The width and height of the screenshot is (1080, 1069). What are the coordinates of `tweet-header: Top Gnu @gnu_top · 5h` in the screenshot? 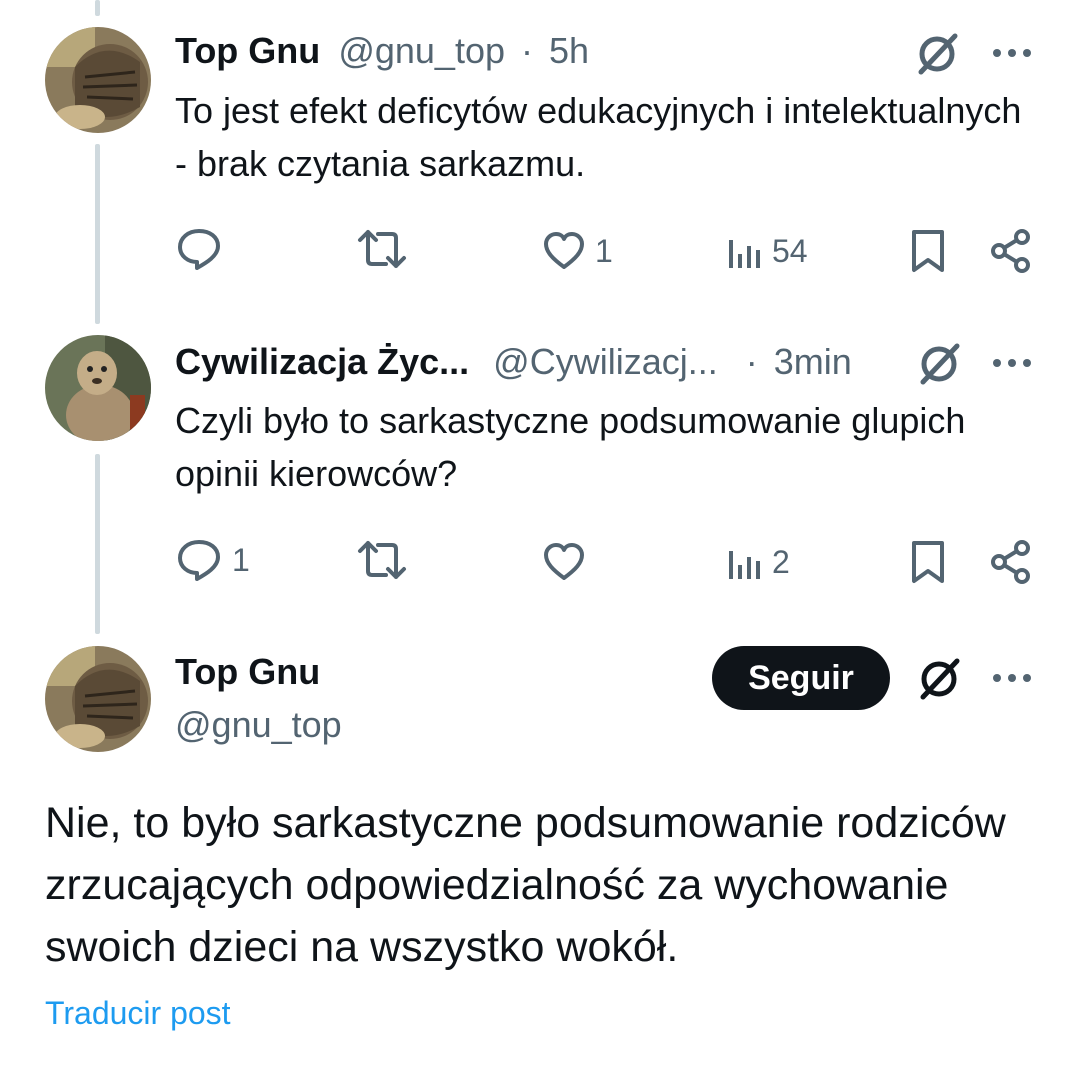 It's located at (382, 51).